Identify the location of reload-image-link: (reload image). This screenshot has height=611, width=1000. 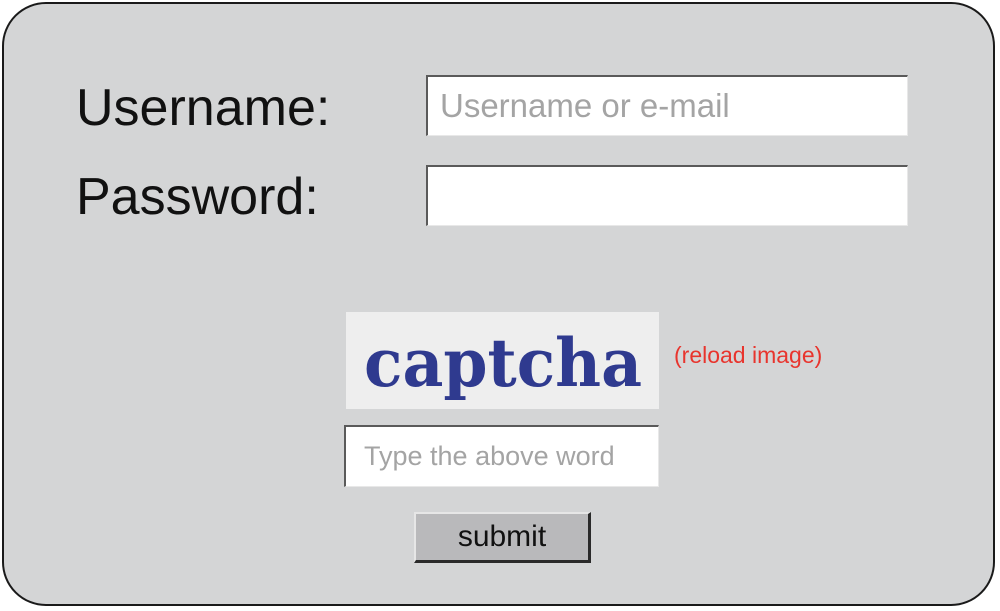
(748, 355).